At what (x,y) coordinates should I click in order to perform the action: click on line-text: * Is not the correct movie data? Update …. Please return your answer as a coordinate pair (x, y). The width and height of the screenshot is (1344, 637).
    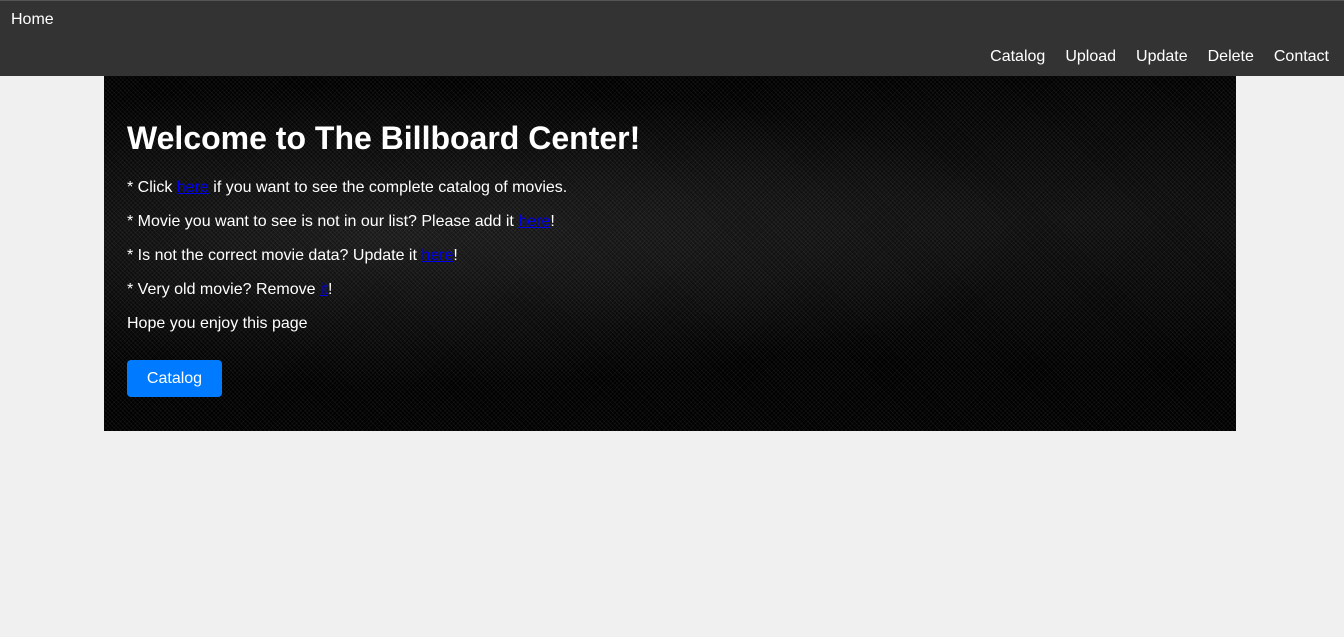
    Looking at the image, I should click on (274, 255).